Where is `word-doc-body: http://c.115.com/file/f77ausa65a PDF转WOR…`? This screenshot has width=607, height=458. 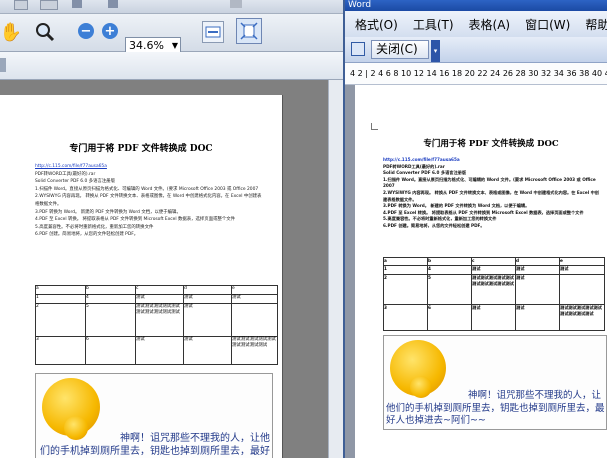 word-doc-body: http://c.115.com/file/f77ausa65a PDF转WOR… is located at coordinates (493, 193).